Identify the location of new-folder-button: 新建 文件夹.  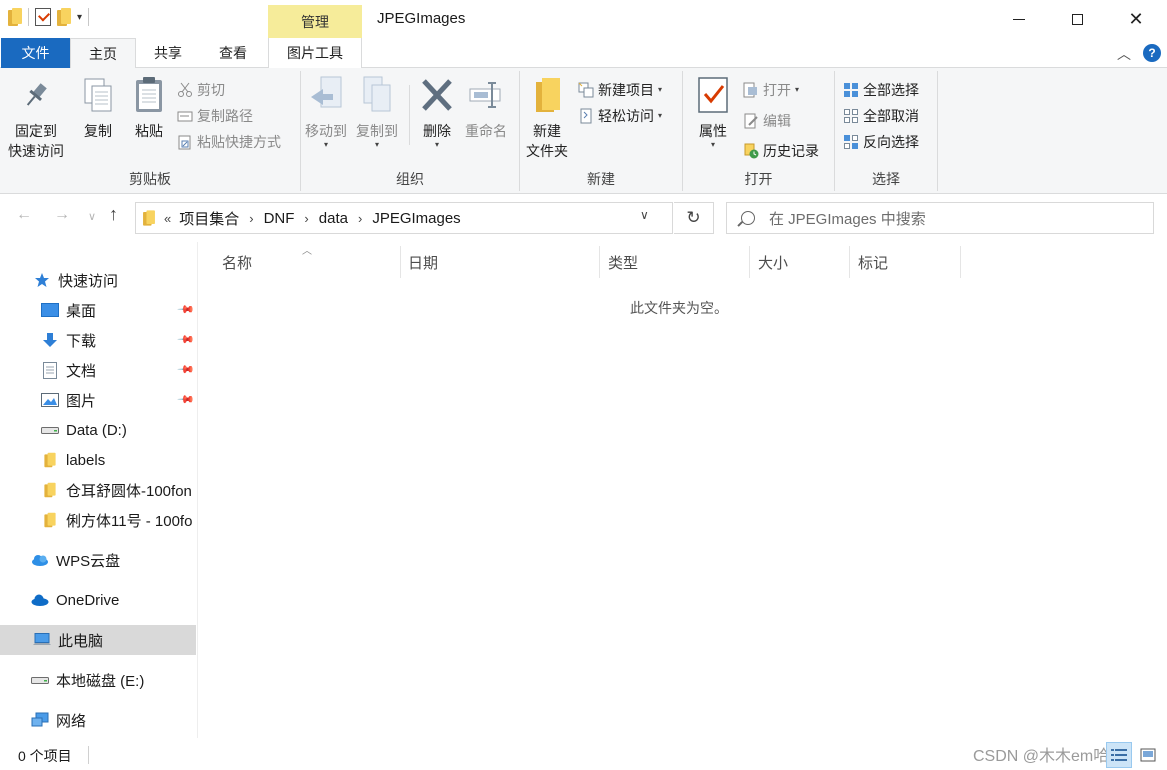
(547, 118).